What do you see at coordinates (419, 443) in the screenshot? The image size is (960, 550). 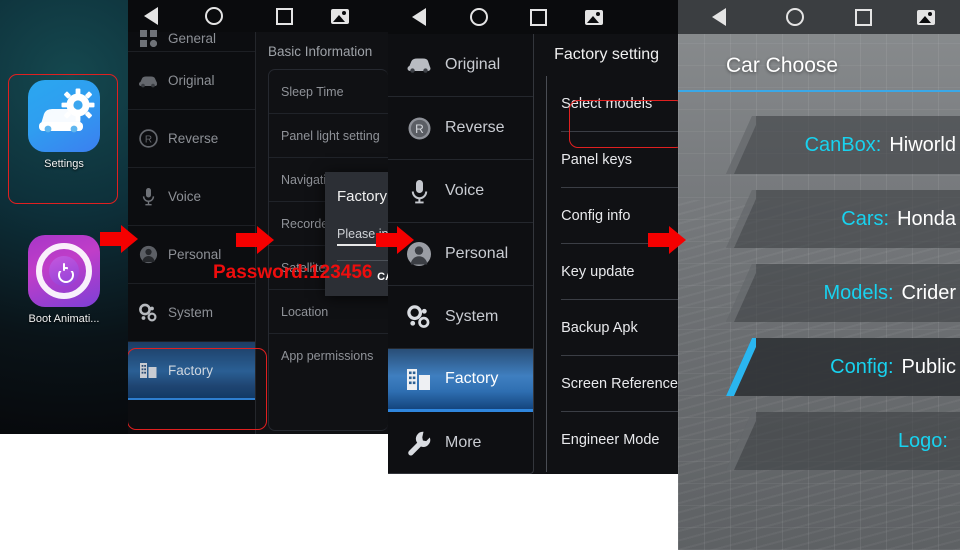 I see `wrench-icon` at bounding box center [419, 443].